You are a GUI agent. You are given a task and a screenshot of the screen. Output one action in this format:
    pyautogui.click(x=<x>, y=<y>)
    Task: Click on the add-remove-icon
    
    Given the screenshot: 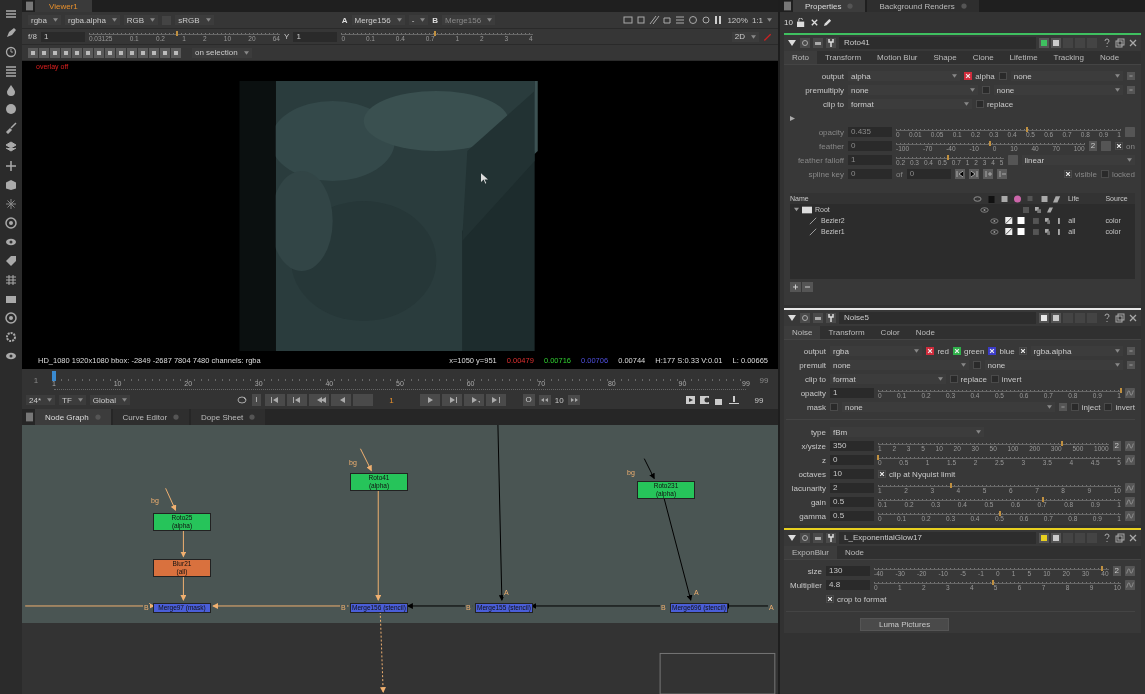 What is the action you would take?
    pyautogui.click(x=802, y=287)
    